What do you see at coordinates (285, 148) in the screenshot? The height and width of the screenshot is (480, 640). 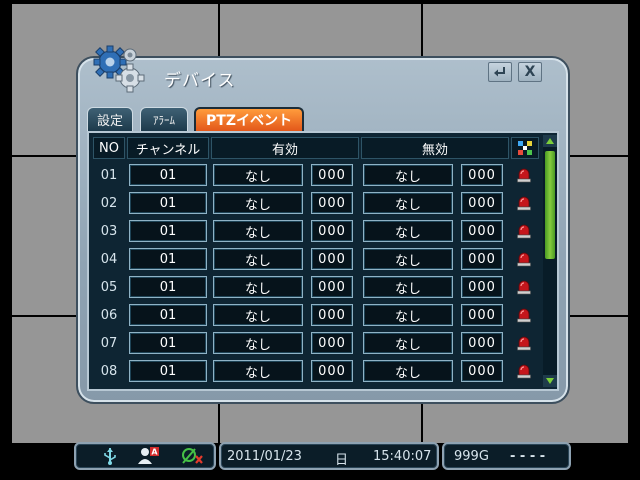 I see `header-enabled: 有効` at bounding box center [285, 148].